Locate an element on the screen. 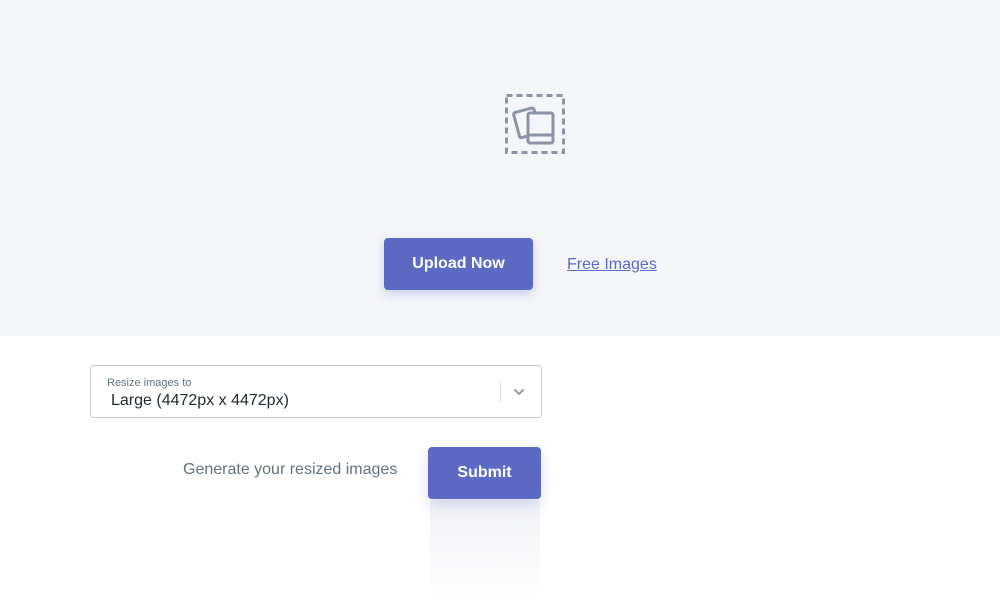  generate-resized-images-text: Generate your resized images is located at coordinates (290, 469).